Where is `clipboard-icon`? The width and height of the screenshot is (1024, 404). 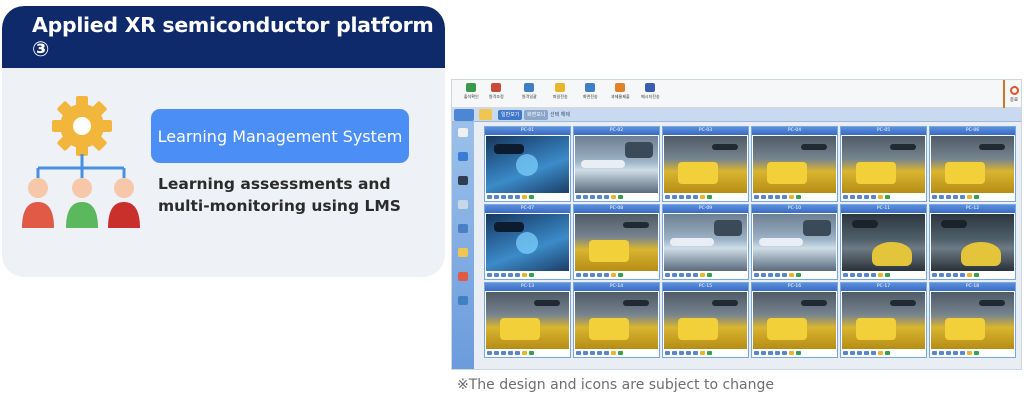
clipboard-icon is located at coordinates (463, 132).